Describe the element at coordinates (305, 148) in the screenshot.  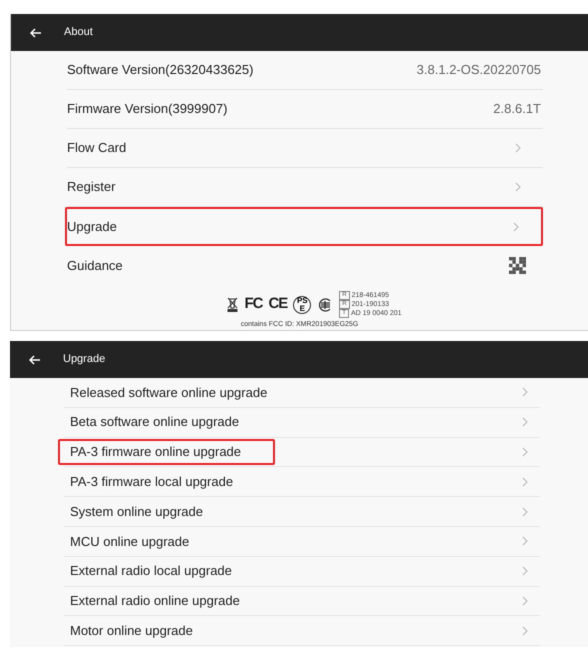
I see `settings-row: Flow Card` at that location.